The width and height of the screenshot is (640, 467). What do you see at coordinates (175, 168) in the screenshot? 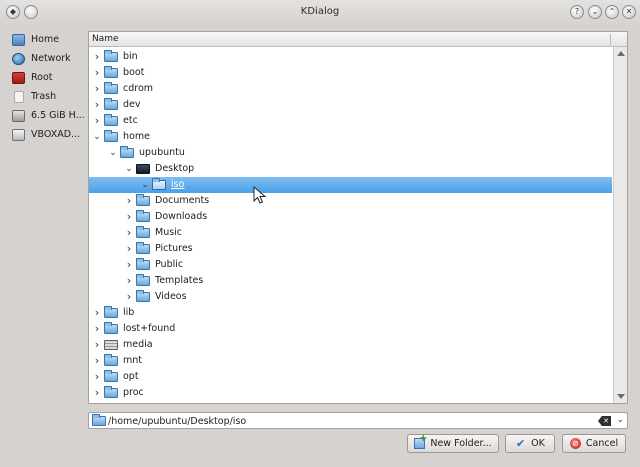
I see `tree-row-label: Desktop` at bounding box center [175, 168].